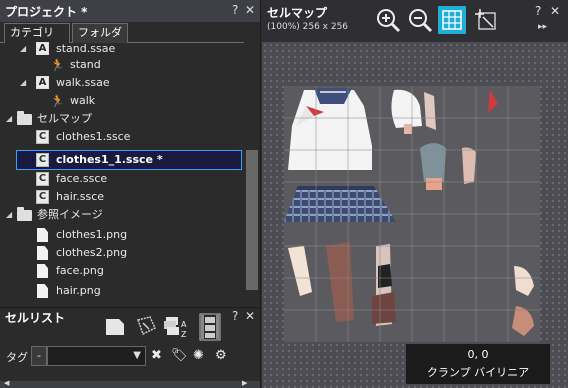 The image size is (568, 388). What do you see at coordinates (130, 11) in the screenshot?
I see `project-titlebar: プロジェクト * ? ✕` at bounding box center [130, 11].